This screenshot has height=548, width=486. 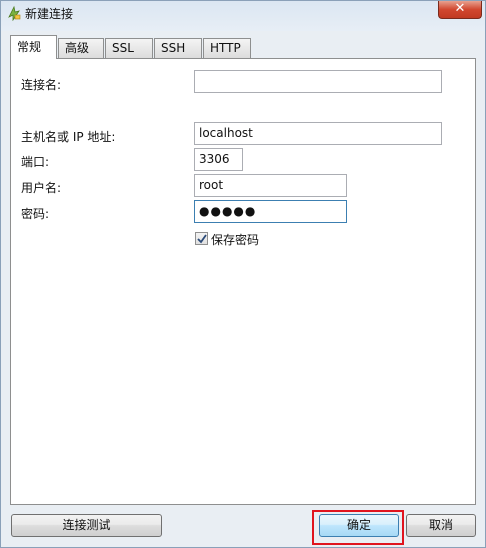 What do you see at coordinates (35, 214) in the screenshot?
I see `password-label: 密码:` at bounding box center [35, 214].